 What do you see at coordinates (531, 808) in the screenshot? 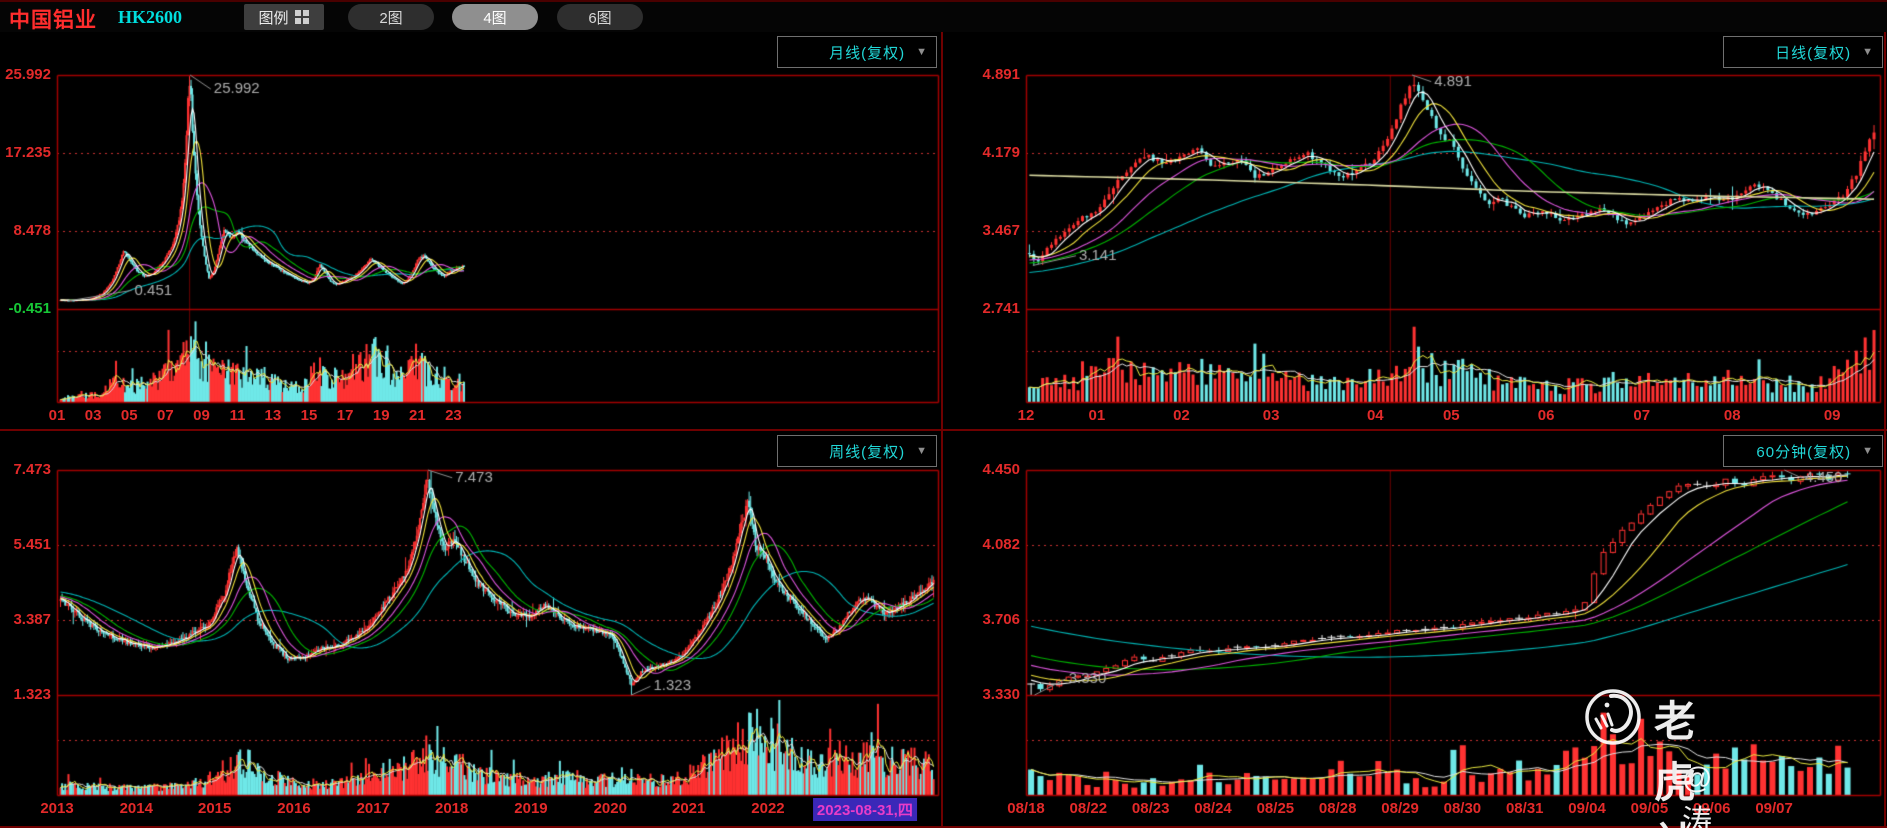
I see `x-axis-label: 2019` at bounding box center [531, 808].